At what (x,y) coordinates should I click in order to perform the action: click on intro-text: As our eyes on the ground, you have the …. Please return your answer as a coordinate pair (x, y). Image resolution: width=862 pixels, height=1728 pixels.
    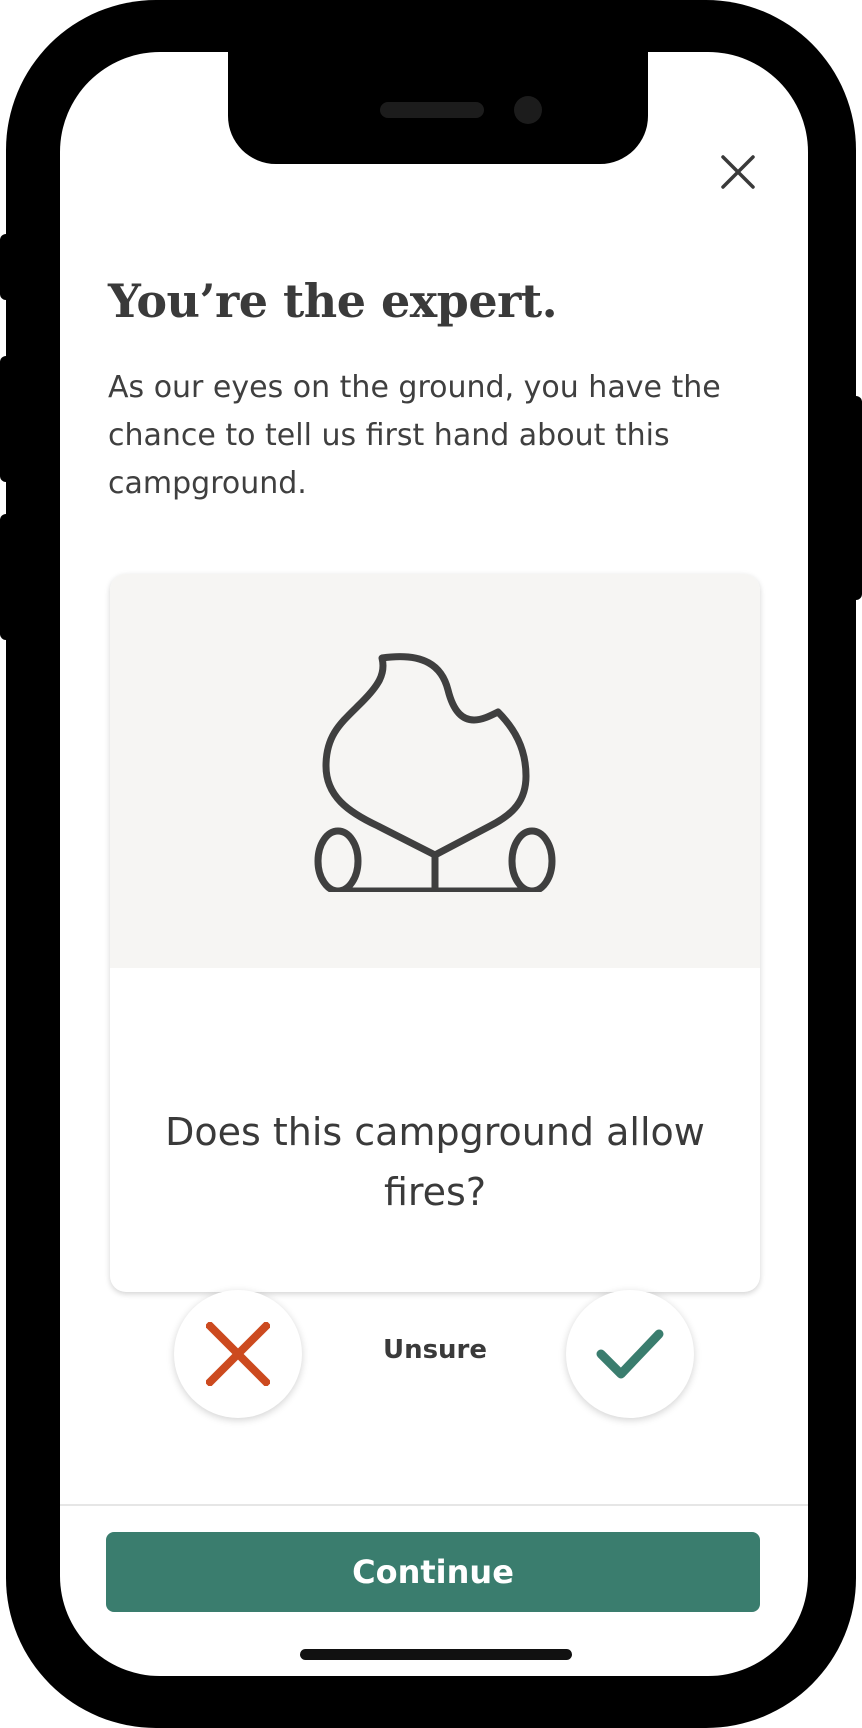
    Looking at the image, I should click on (414, 435).